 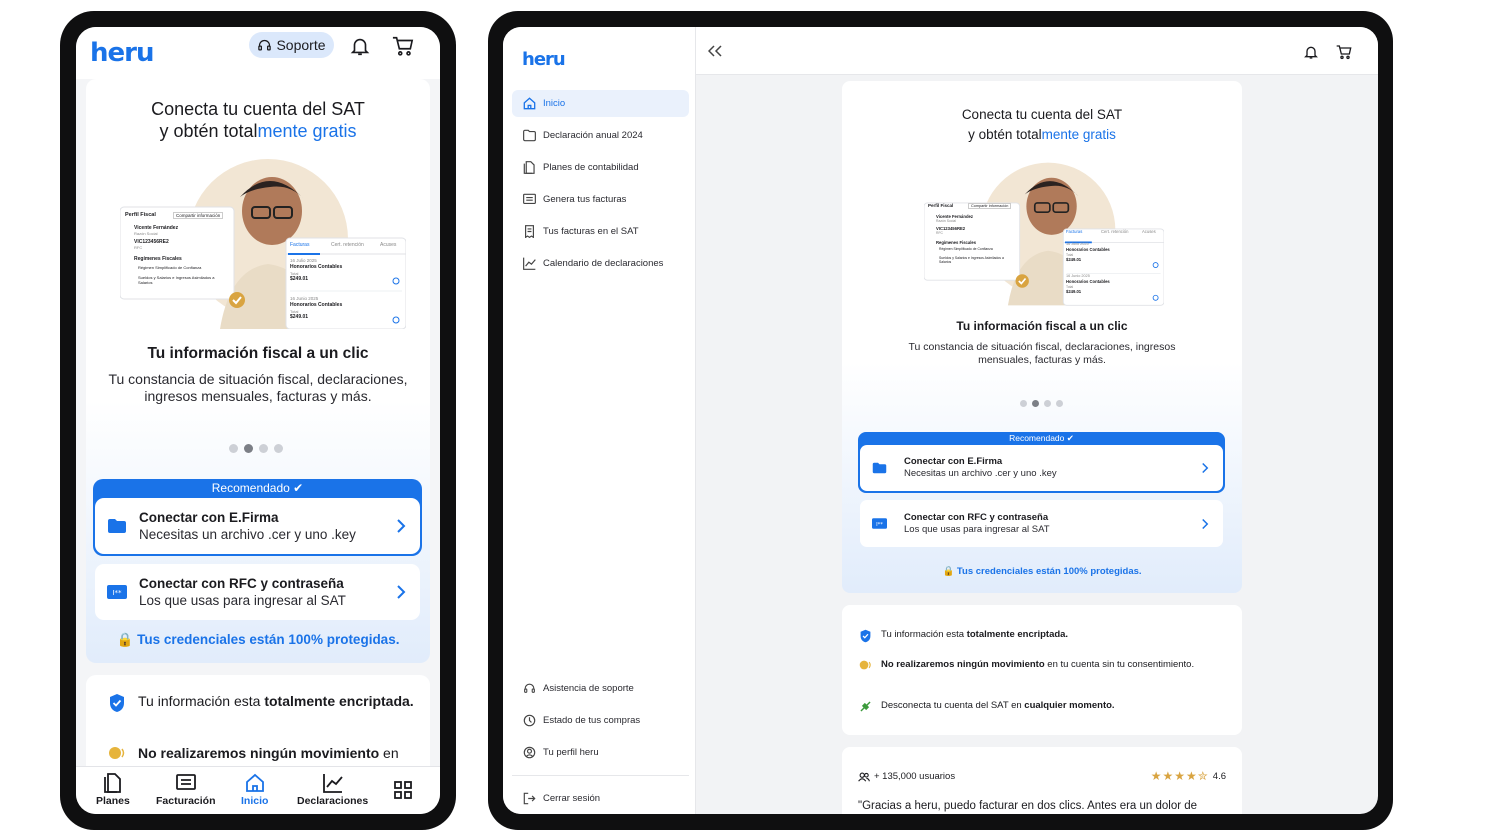 What do you see at coordinates (257, 488) in the screenshot?
I see `recommended-badge: Recomendado ✔` at bounding box center [257, 488].